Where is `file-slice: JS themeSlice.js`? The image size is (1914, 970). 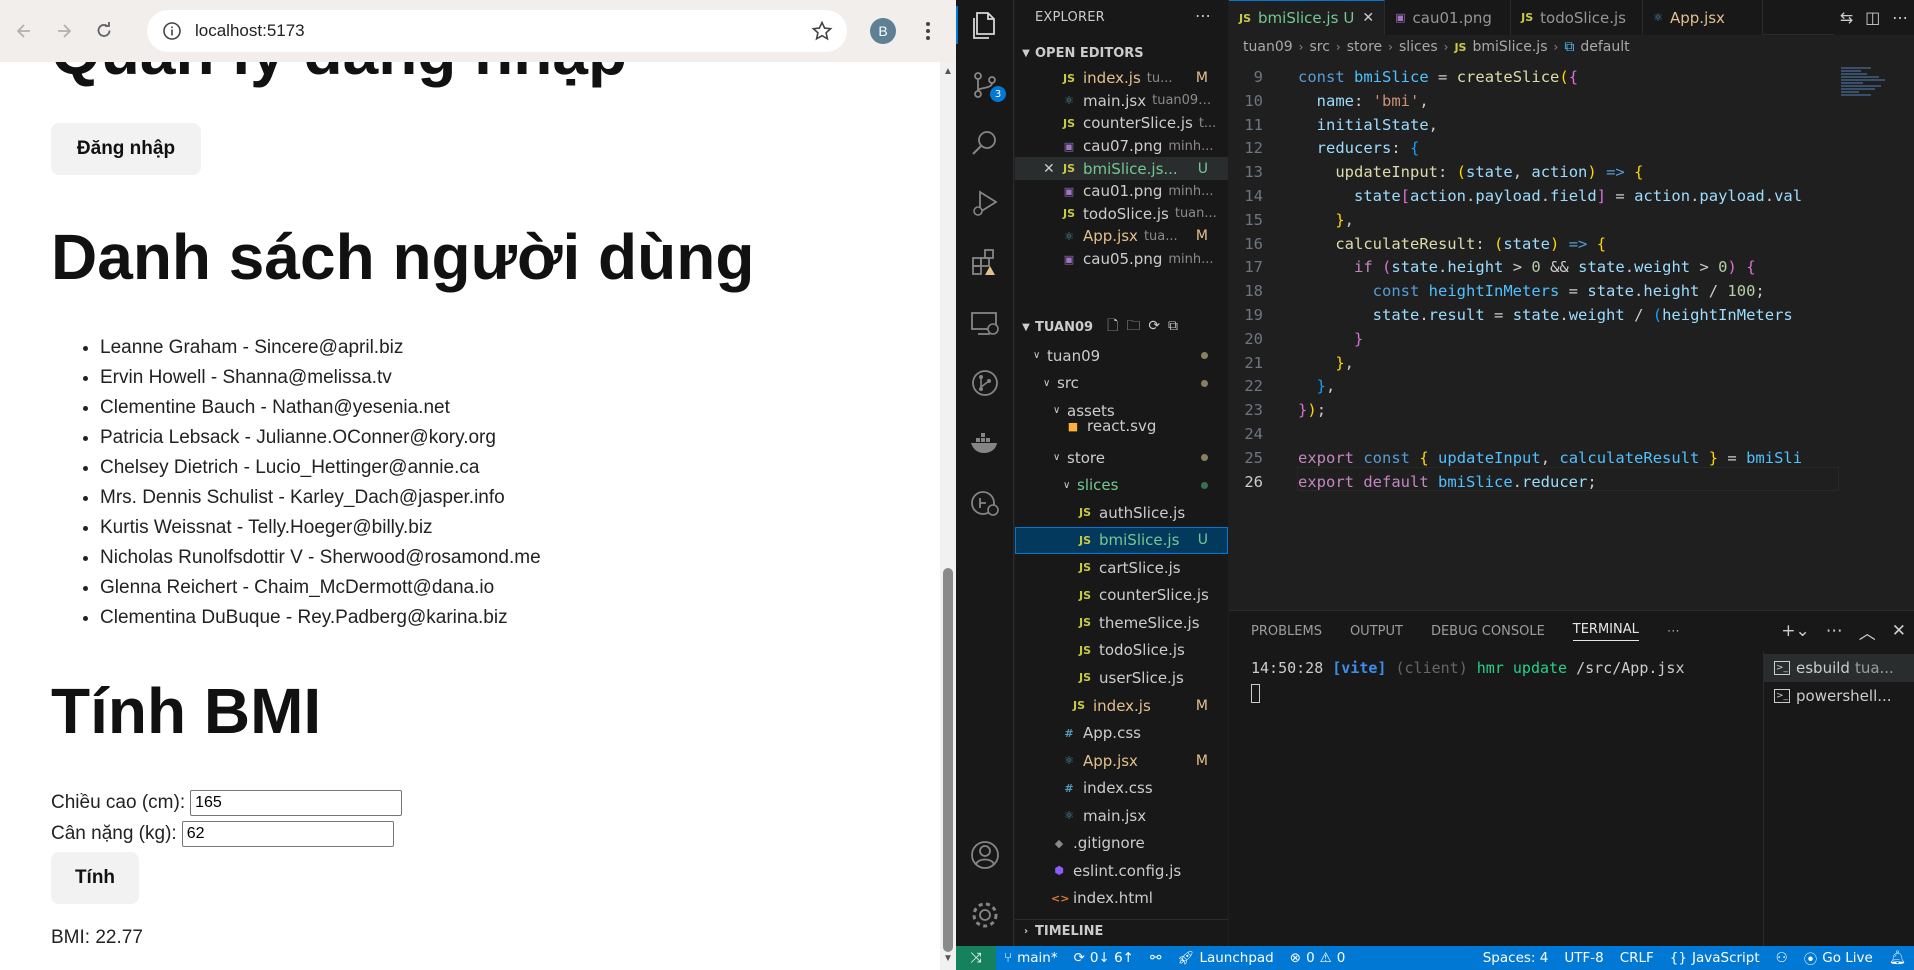 file-slice: JS themeSlice.js is located at coordinates (1121, 623).